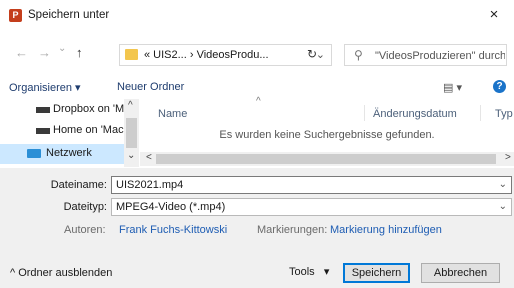 This screenshot has height=288, width=514. I want to click on scroll-right-icon: >, so click(508, 157).